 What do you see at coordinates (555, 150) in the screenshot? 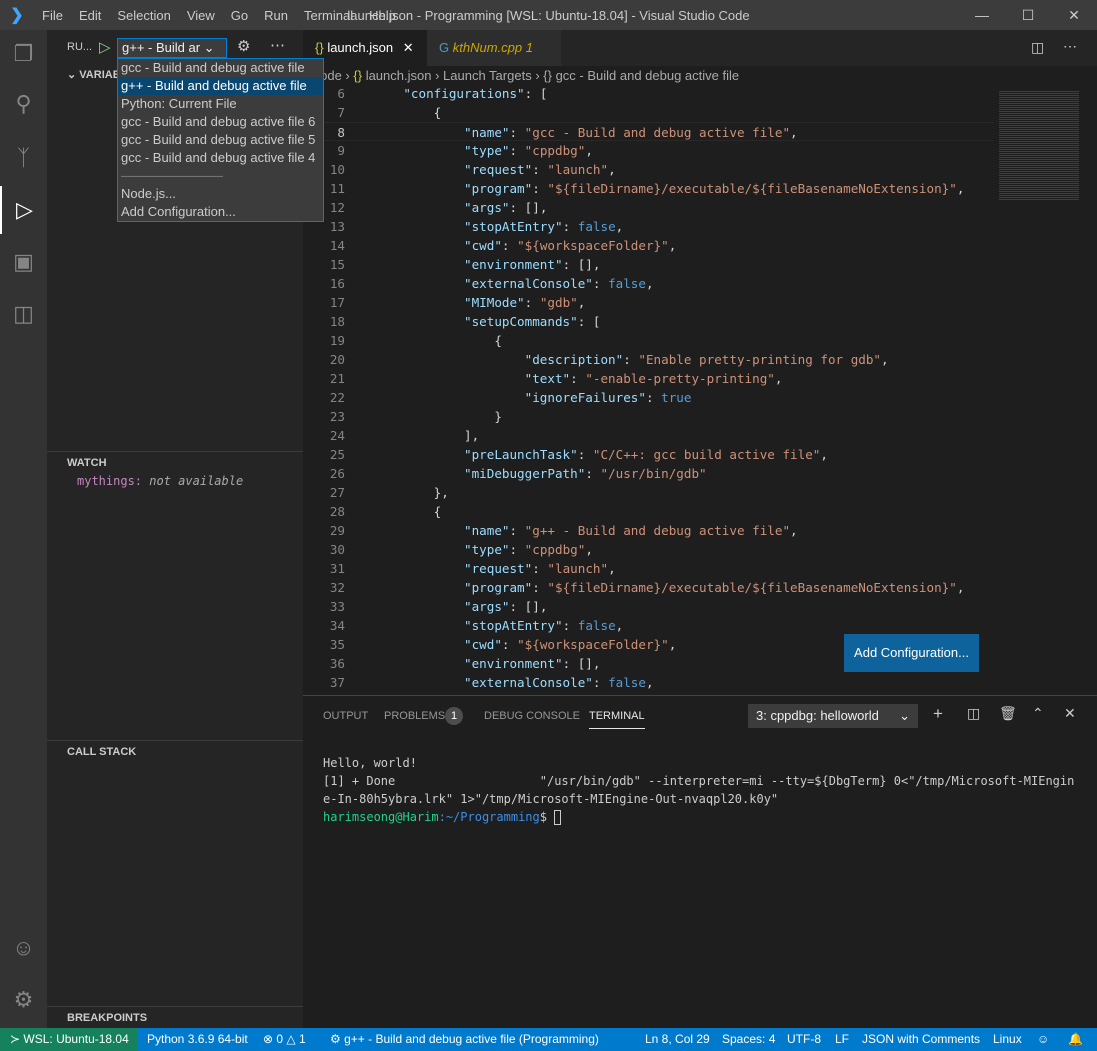
I see `code-token: "cppdbg"` at bounding box center [555, 150].